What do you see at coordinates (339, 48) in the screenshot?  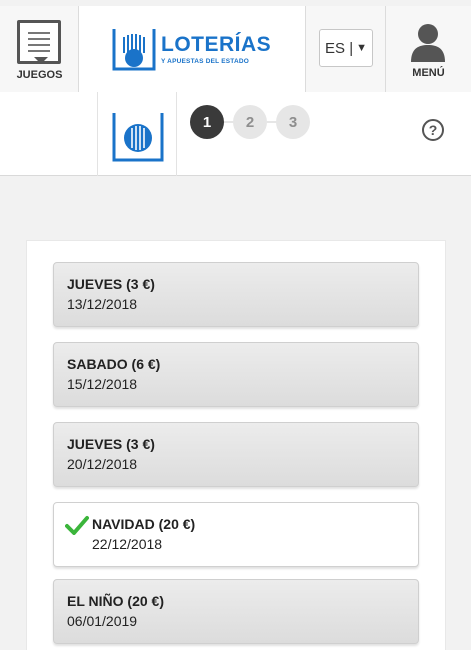 I see `language-value: ES |` at bounding box center [339, 48].